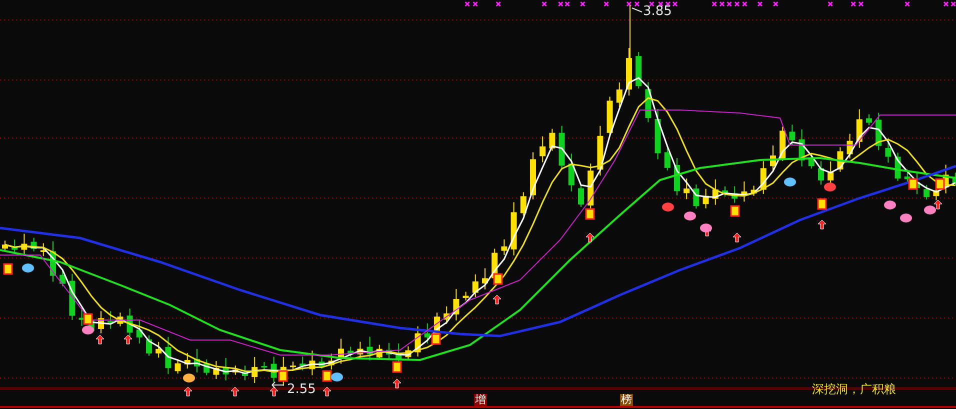  What do you see at coordinates (480, 400) in the screenshot?
I see `tag-label: 增` at bounding box center [480, 400].